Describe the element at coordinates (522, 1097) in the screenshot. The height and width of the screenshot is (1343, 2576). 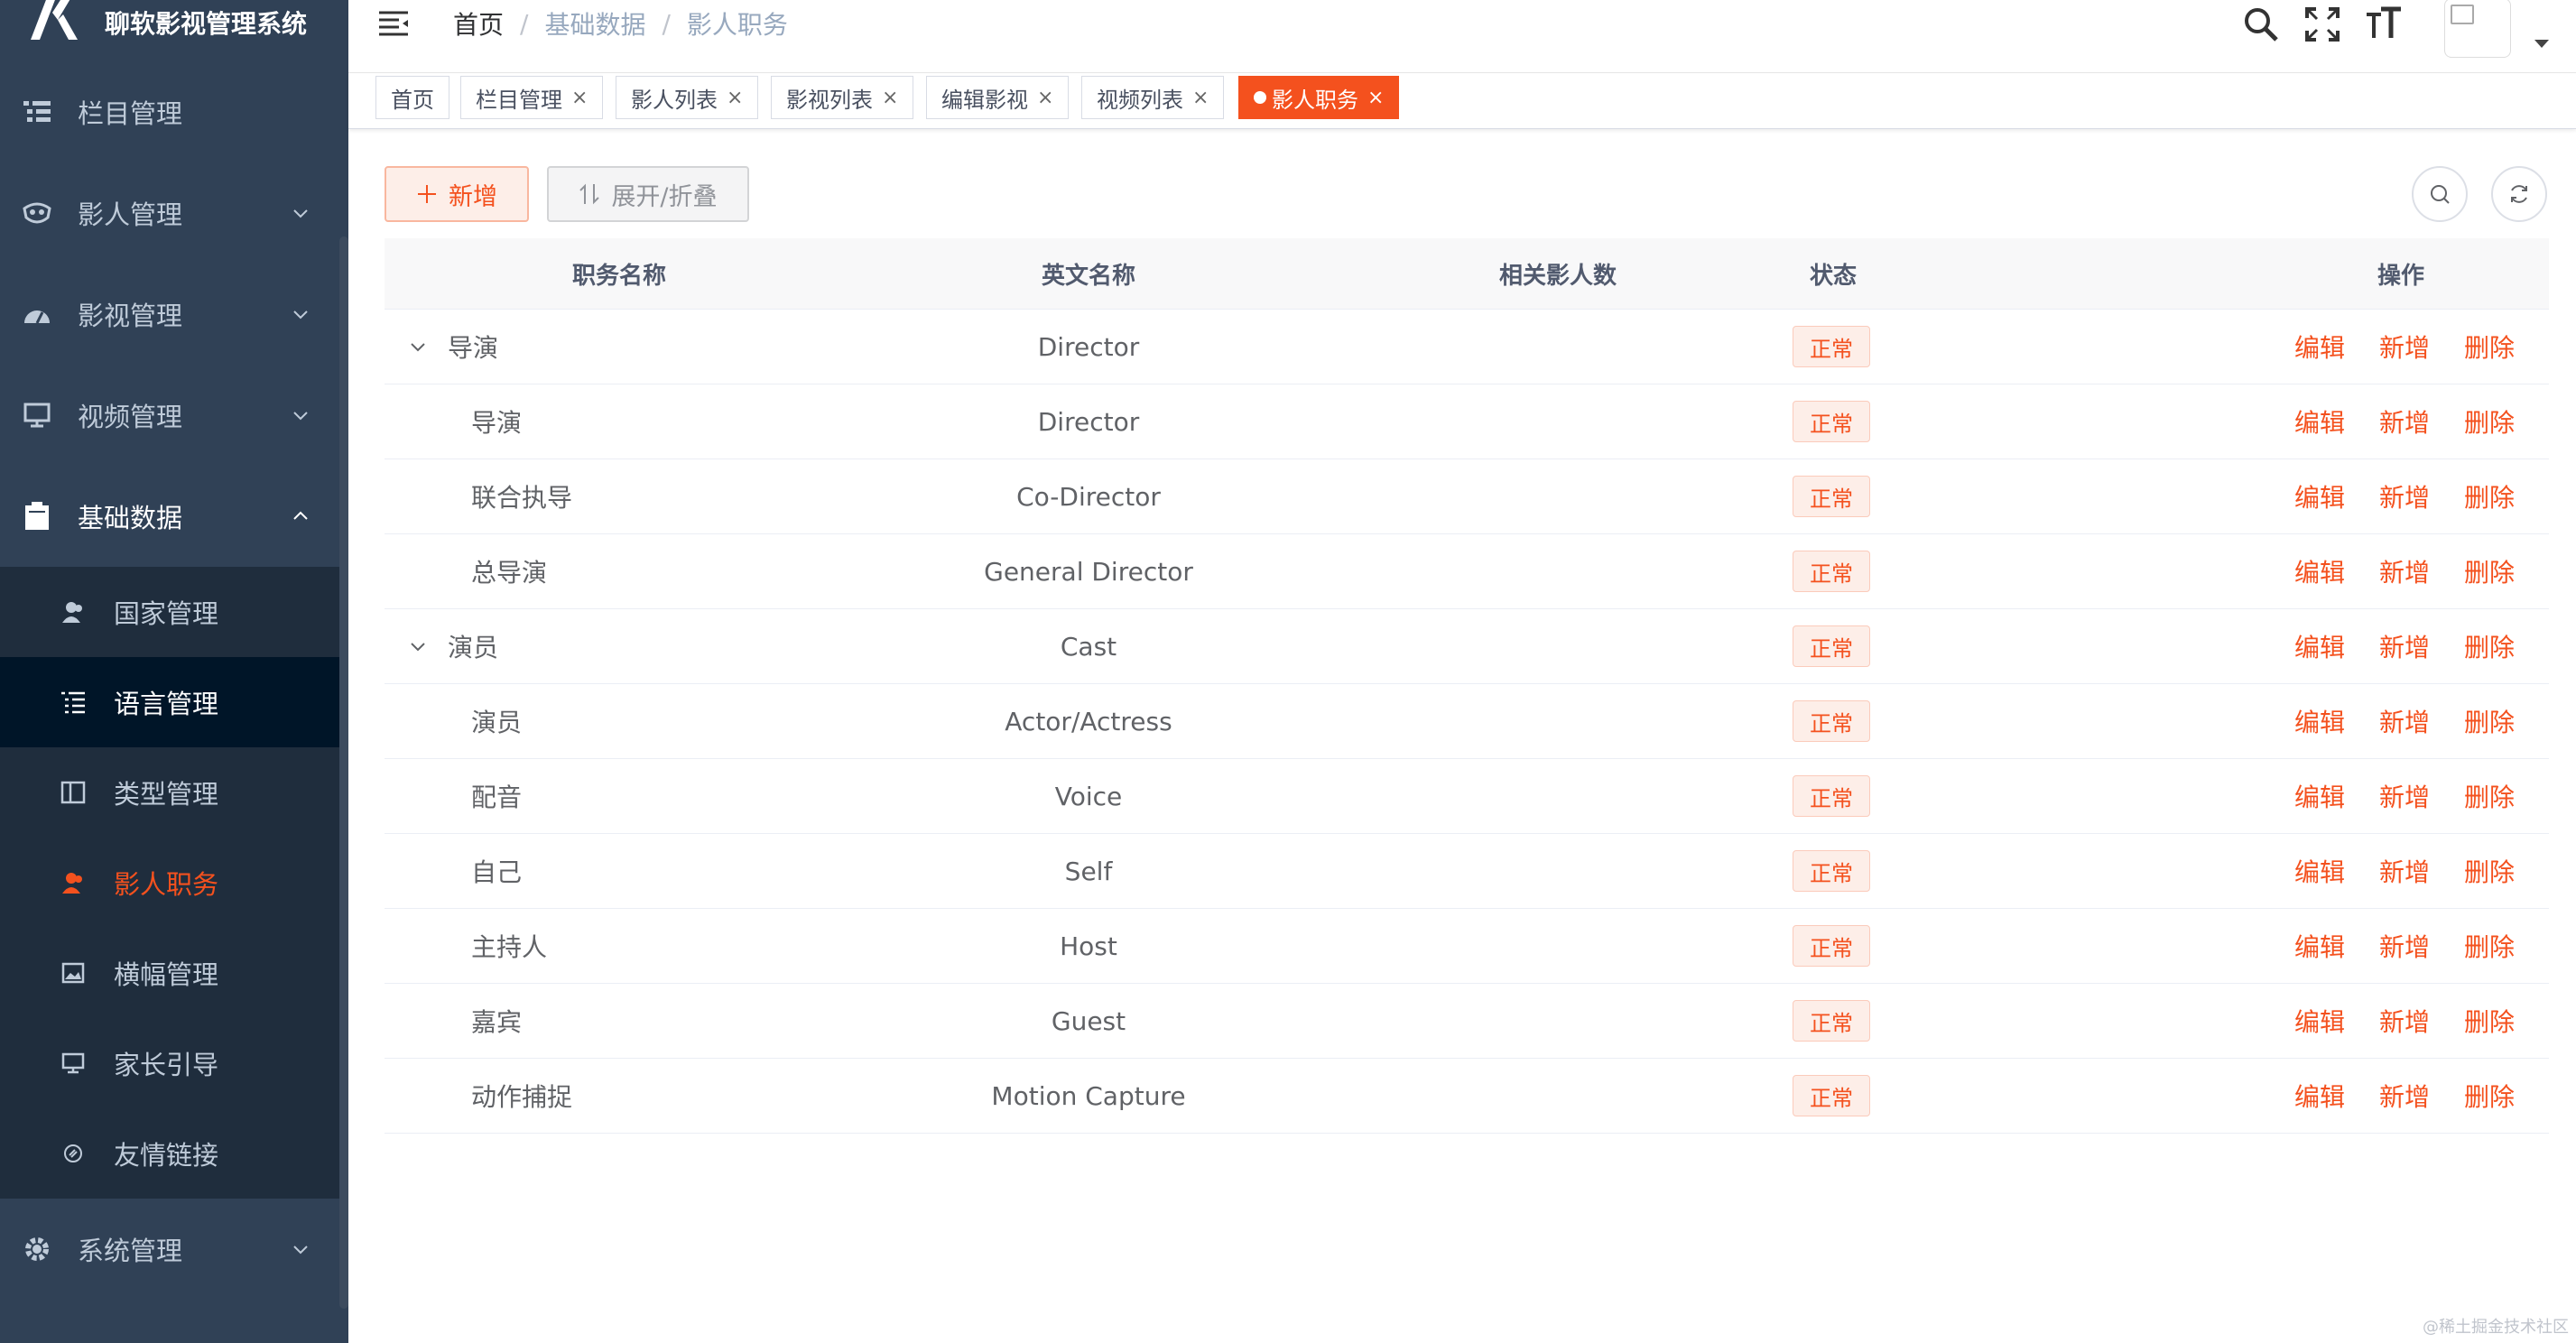
I see `role-name: 动作捕捉` at that location.